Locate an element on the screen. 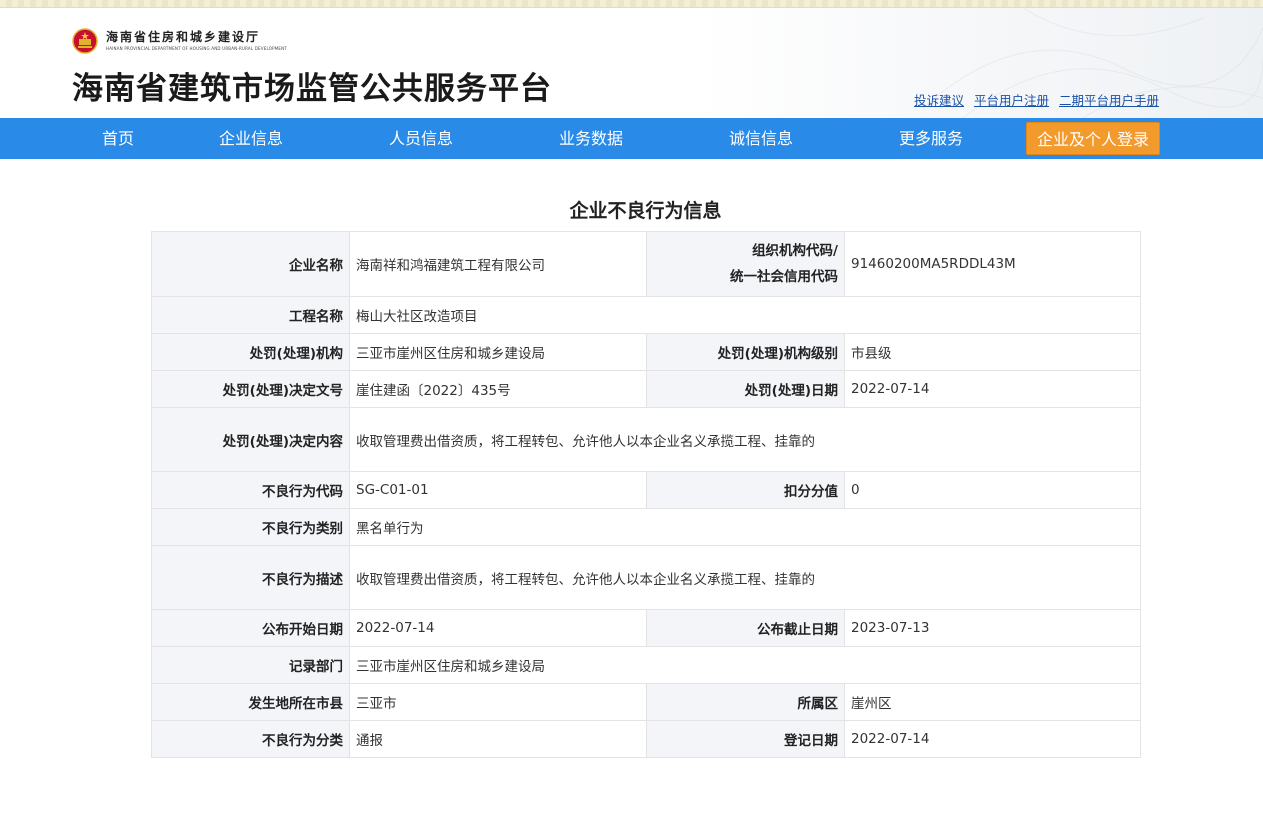  nav-personnel-info: 人员信息 is located at coordinates (421, 138).